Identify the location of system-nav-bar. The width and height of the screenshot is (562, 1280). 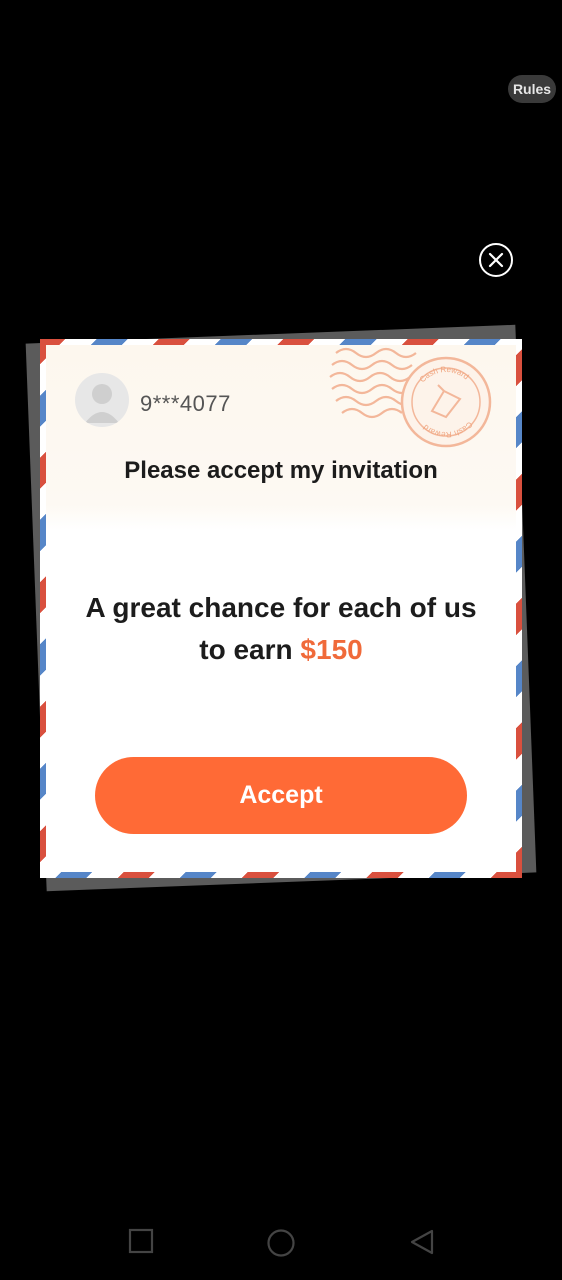
(281, 1245).